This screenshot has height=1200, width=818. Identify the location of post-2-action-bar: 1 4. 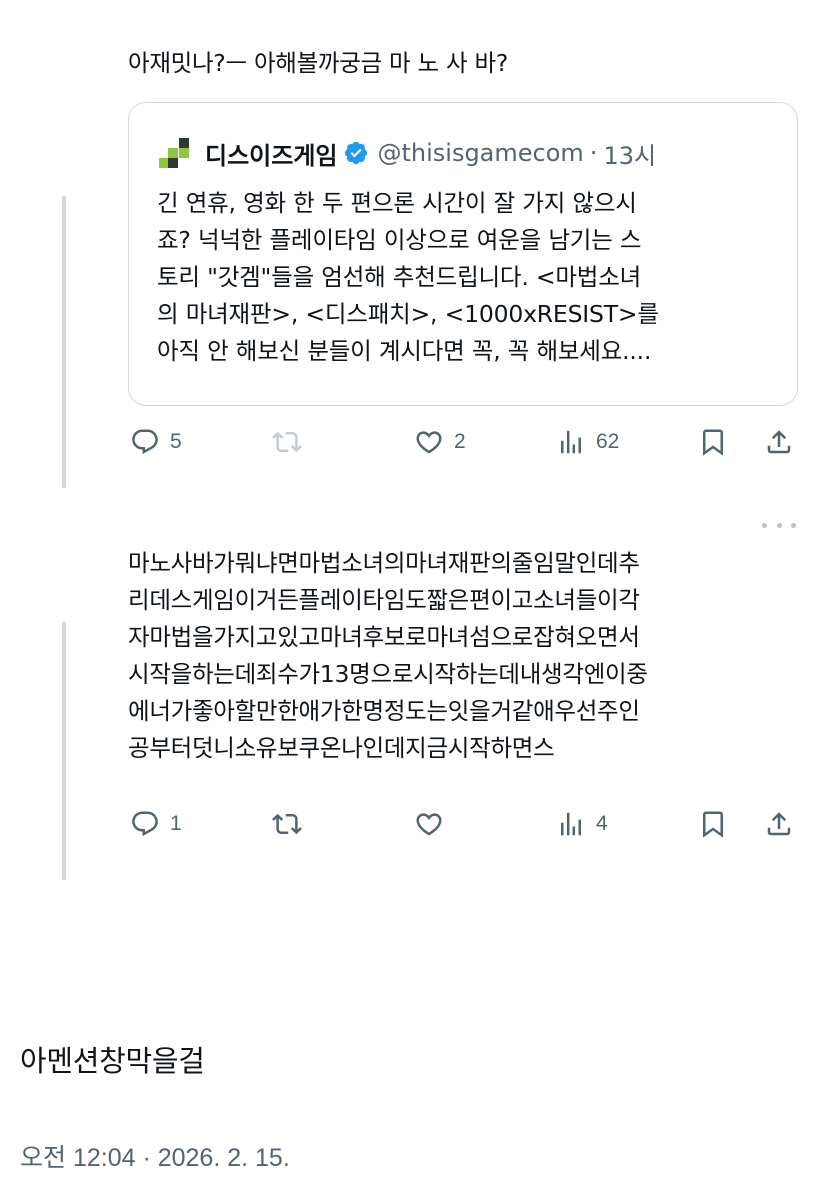
(463, 824).